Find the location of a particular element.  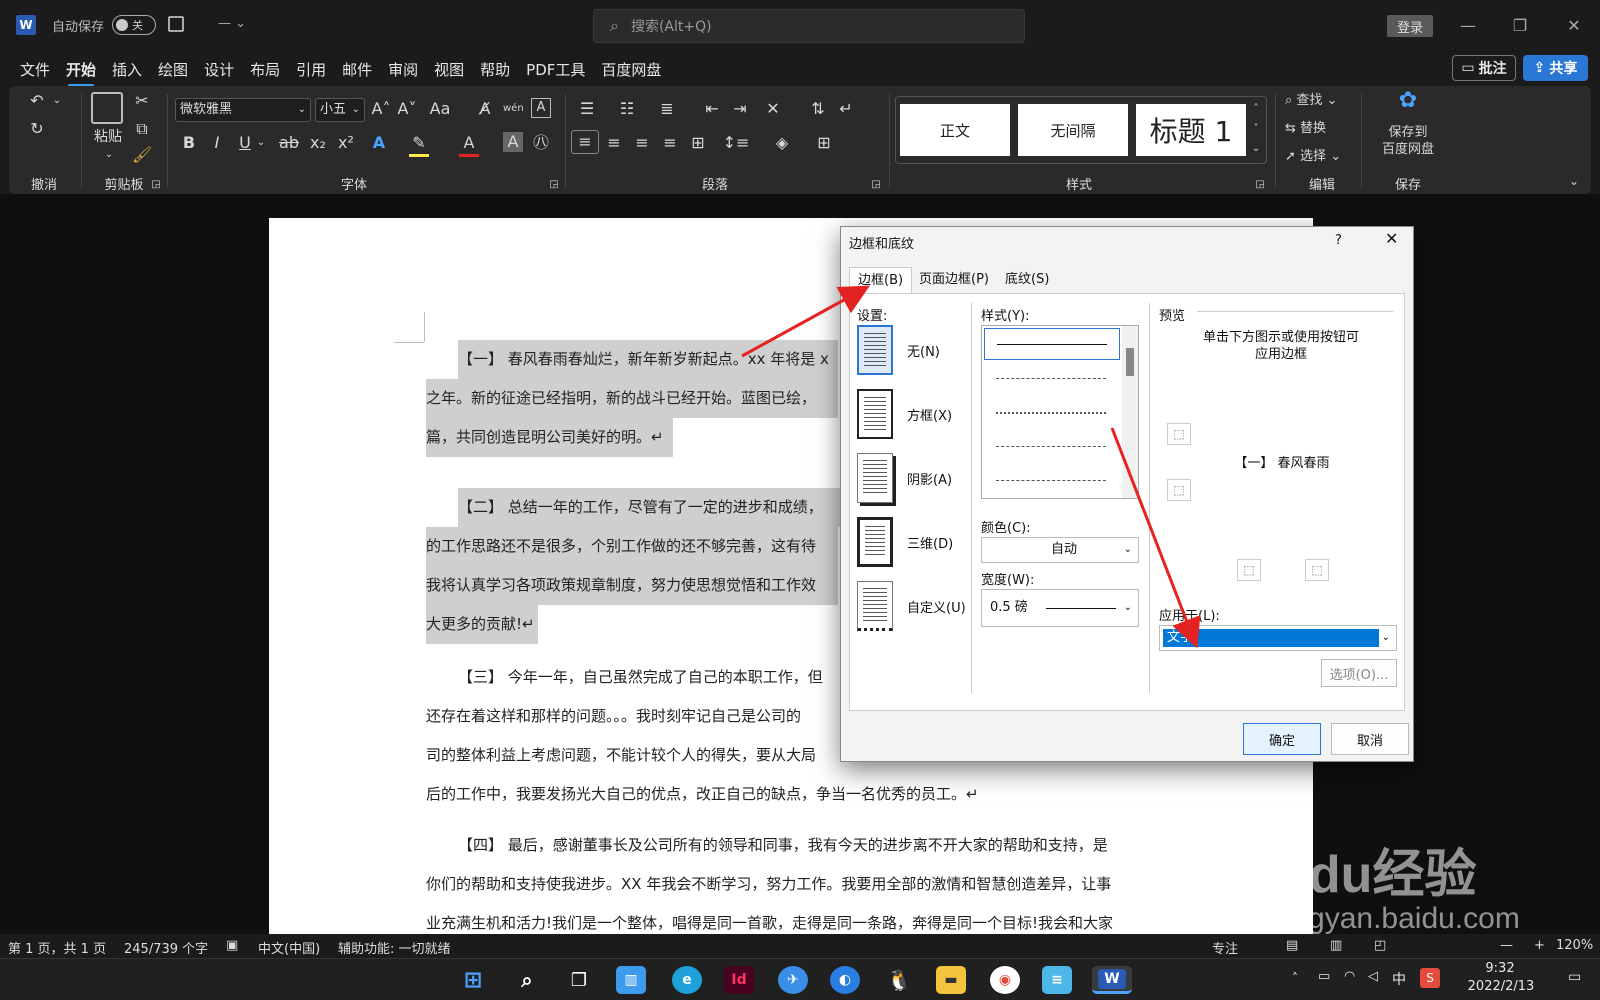

word-taskbar-icon: W is located at coordinates (1112, 980).